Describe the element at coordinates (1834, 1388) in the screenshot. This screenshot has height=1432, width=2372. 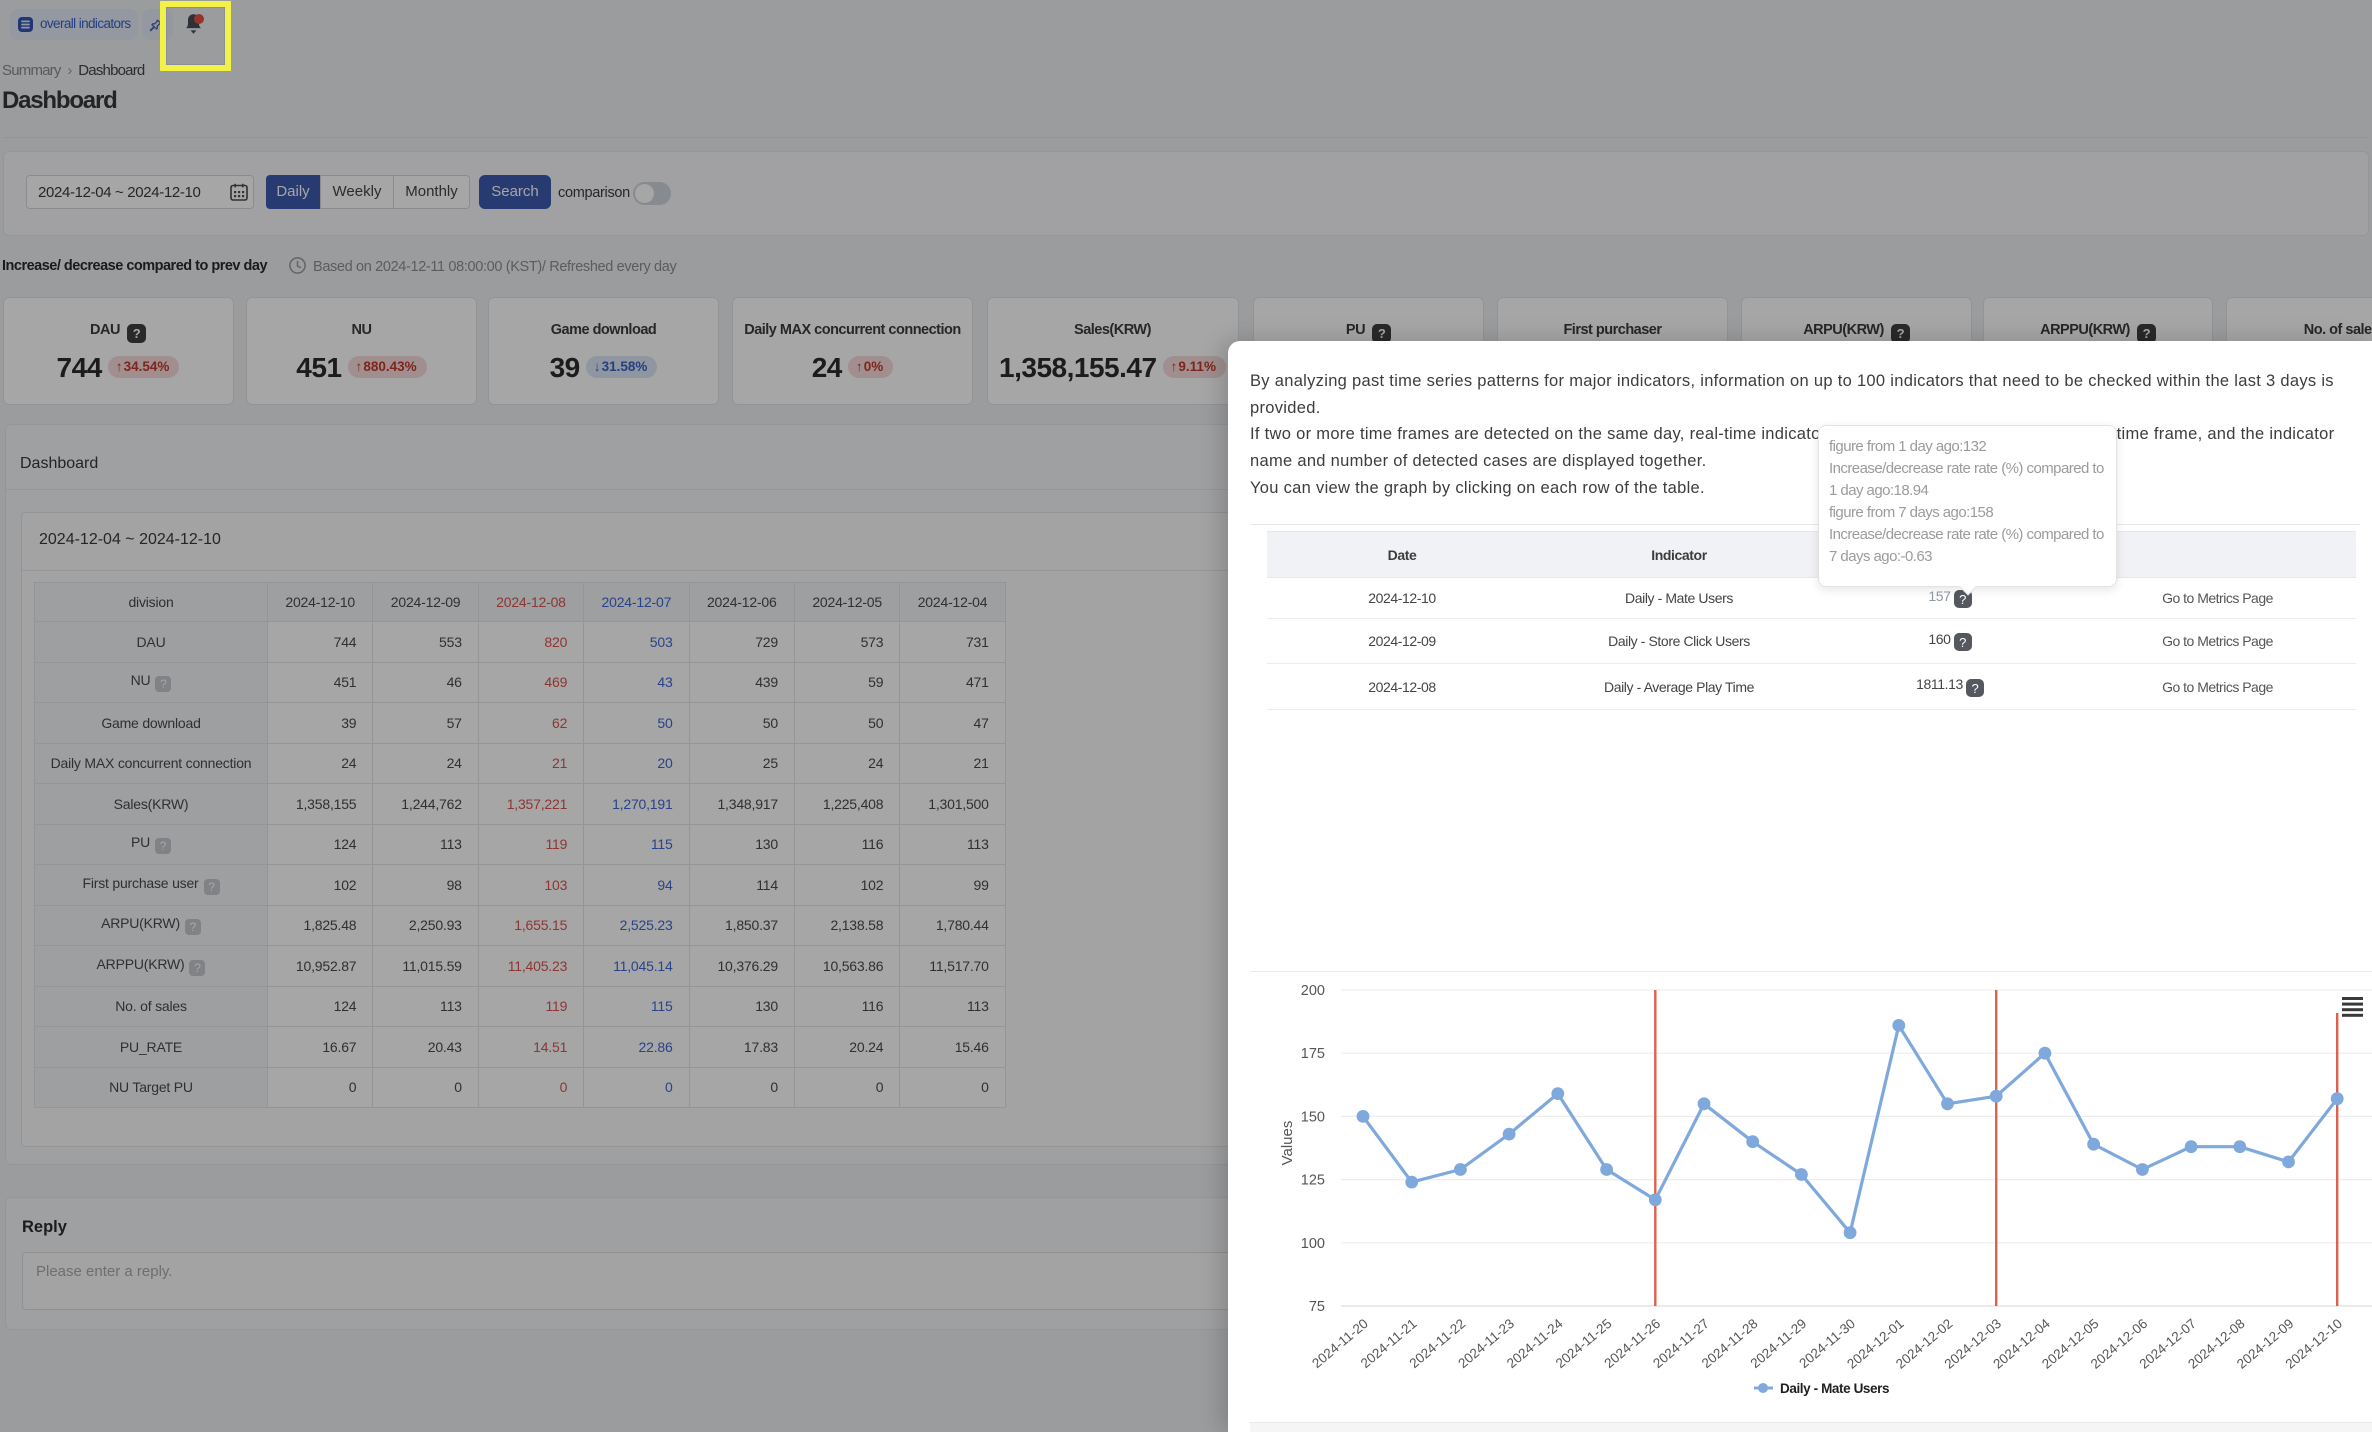
I see `svg-text: Daily - Mate Users` at that location.